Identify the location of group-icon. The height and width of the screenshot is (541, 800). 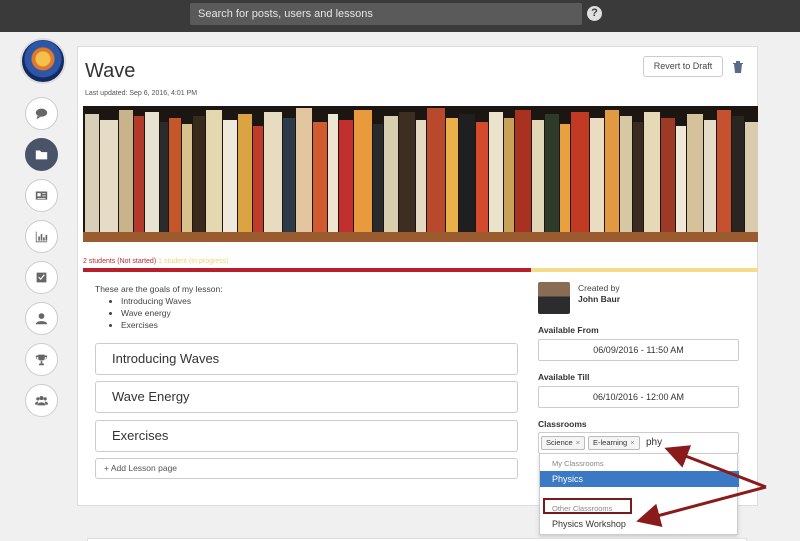
(41, 400).